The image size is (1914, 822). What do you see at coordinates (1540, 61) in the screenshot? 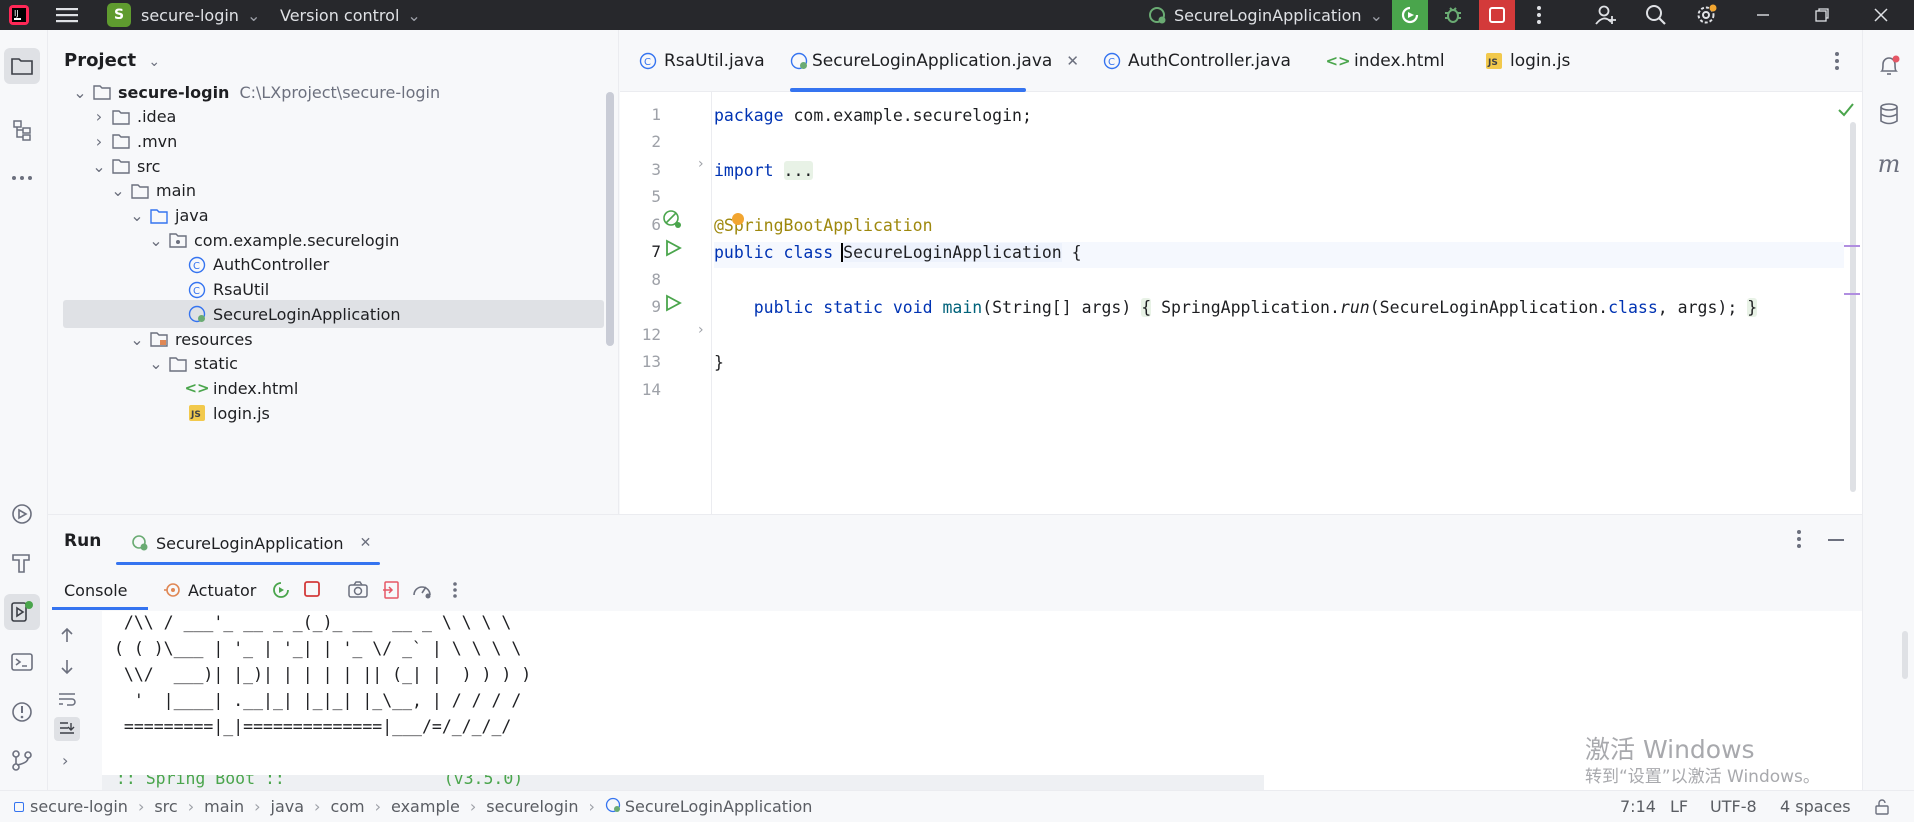
I see `tab-label: login.js` at bounding box center [1540, 61].